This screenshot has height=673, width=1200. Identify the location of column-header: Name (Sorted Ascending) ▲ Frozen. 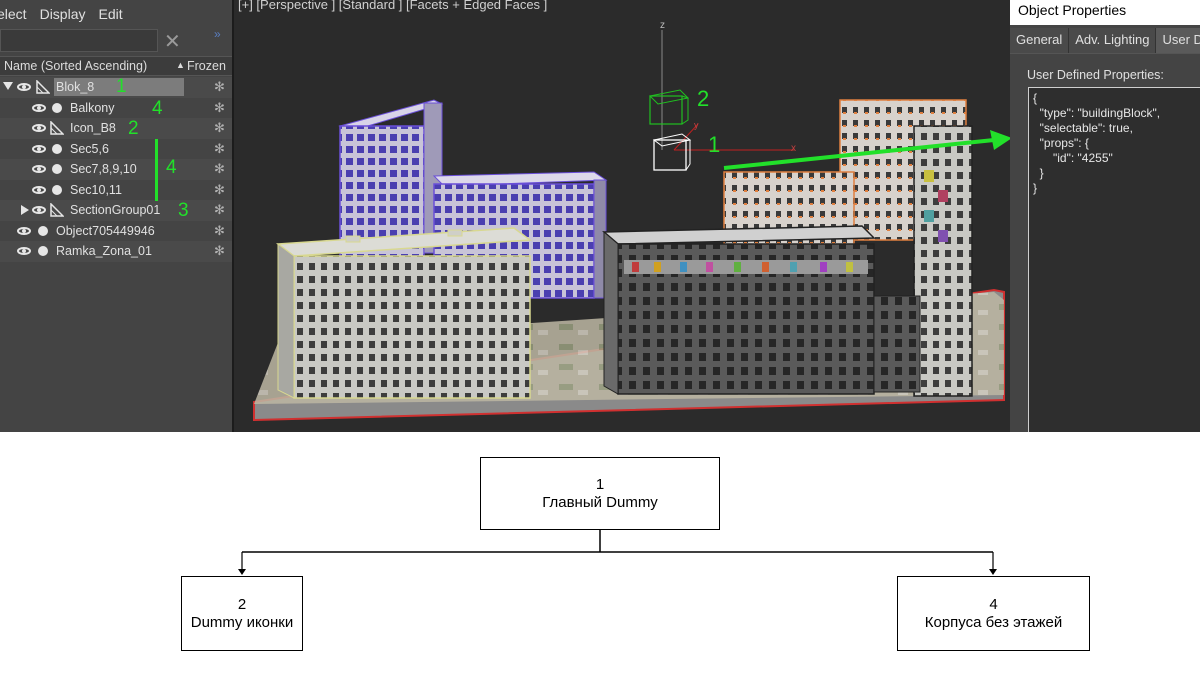
(116, 66).